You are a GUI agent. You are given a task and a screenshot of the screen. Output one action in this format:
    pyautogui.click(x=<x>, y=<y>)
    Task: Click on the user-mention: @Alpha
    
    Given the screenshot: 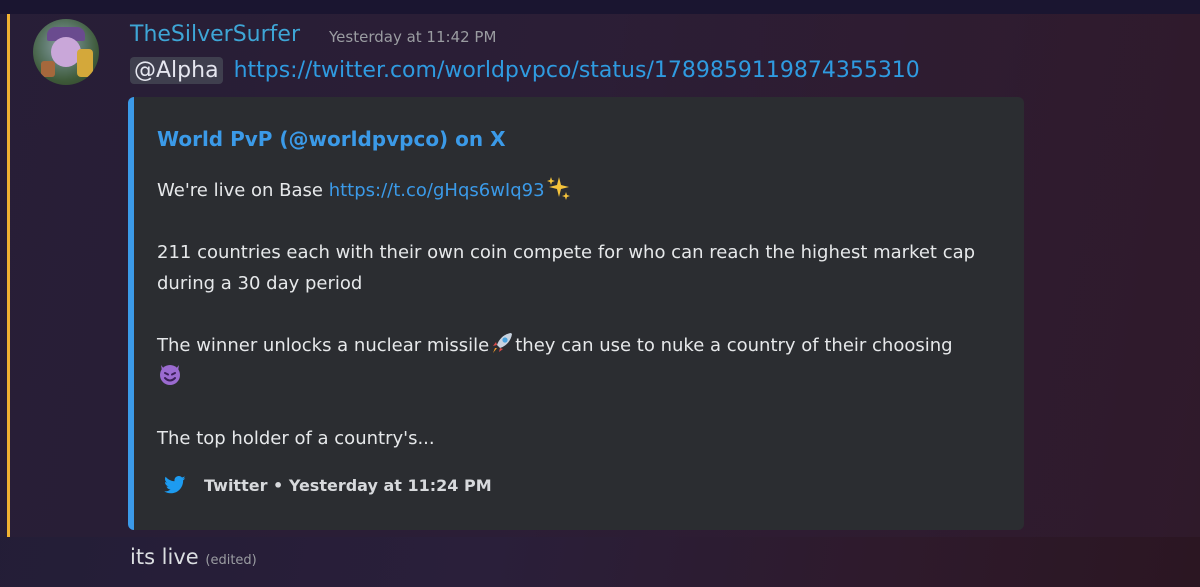 What is the action you would take?
    pyautogui.click(x=176, y=70)
    